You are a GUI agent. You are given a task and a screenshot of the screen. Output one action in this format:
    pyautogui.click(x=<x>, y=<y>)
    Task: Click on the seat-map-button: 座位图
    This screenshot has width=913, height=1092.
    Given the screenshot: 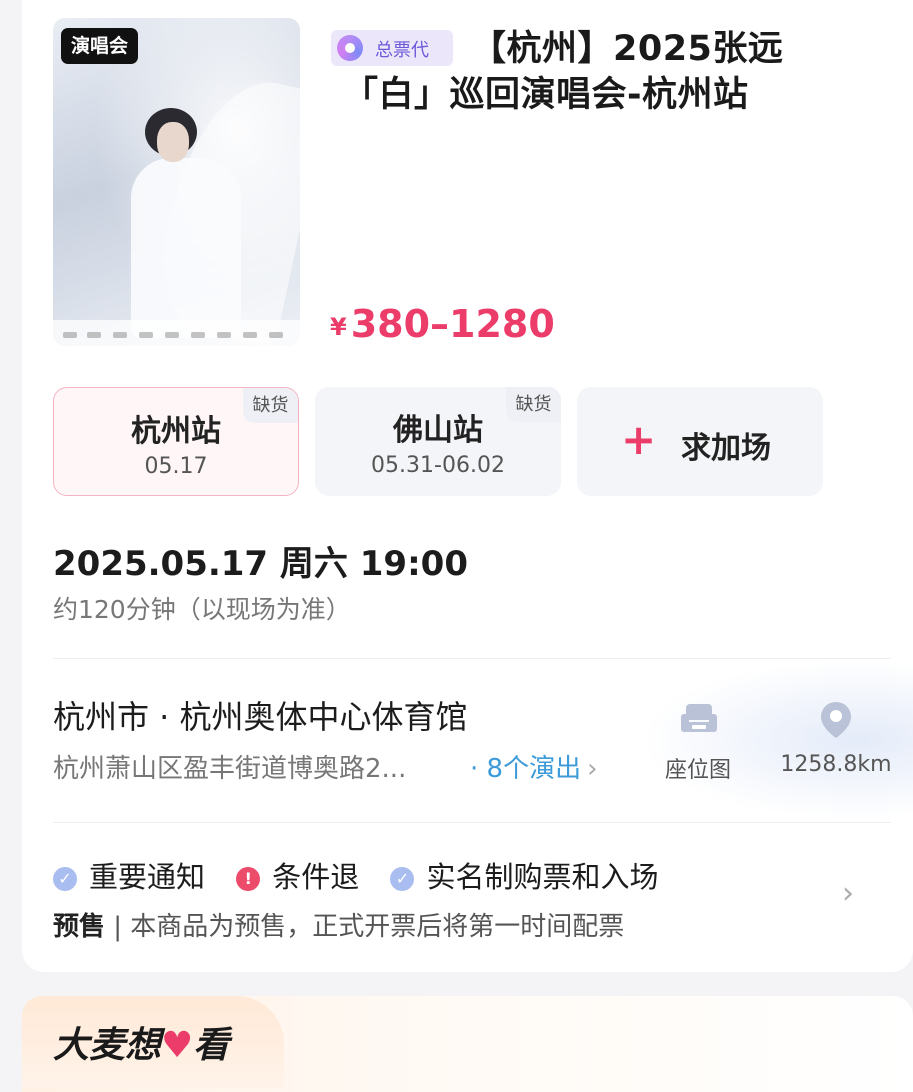 What is the action you would take?
    pyautogui.click(x=698, y=768)
    